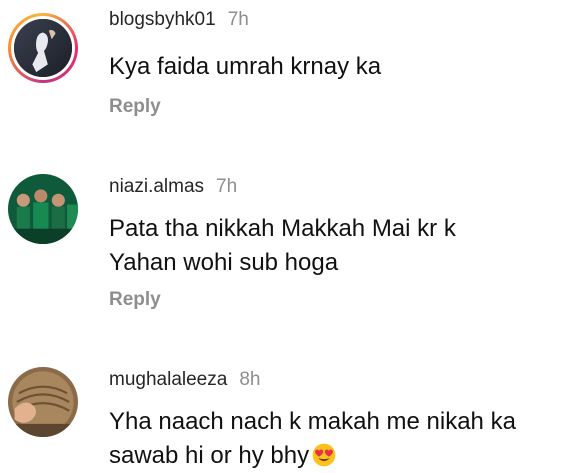 The image size is (569, 473). I want to click on basket-photo-icon, so click(43, 402).